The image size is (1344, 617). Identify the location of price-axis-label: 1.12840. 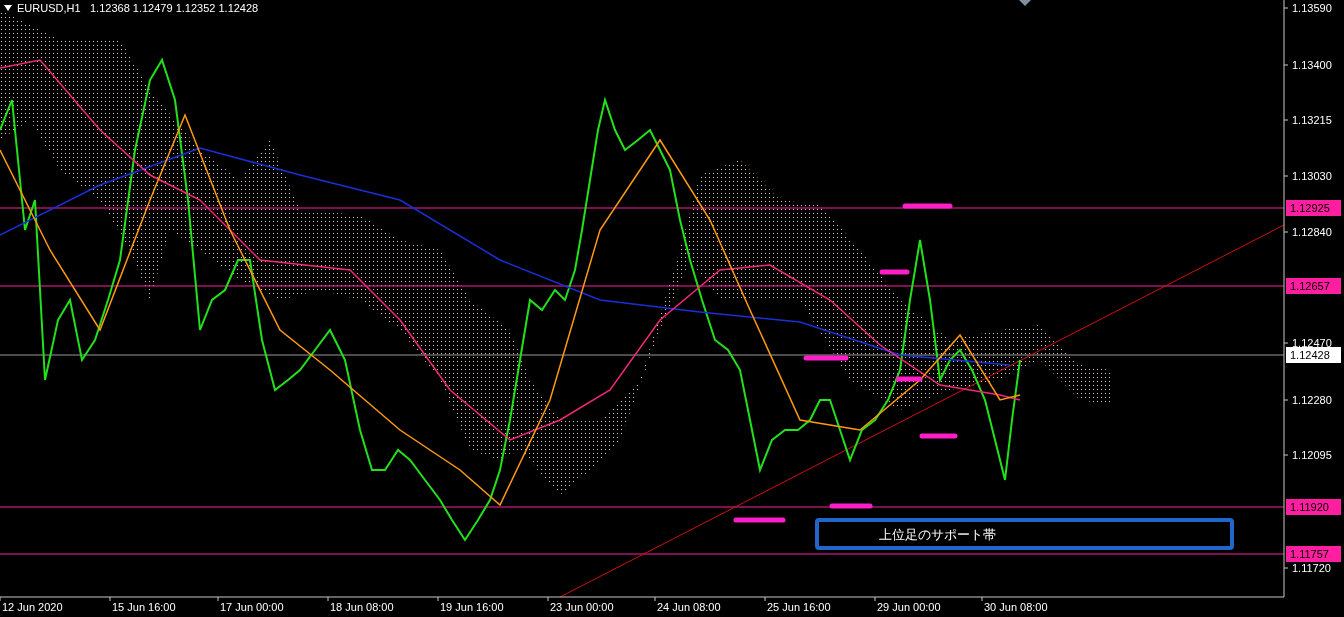
(1312, 232).